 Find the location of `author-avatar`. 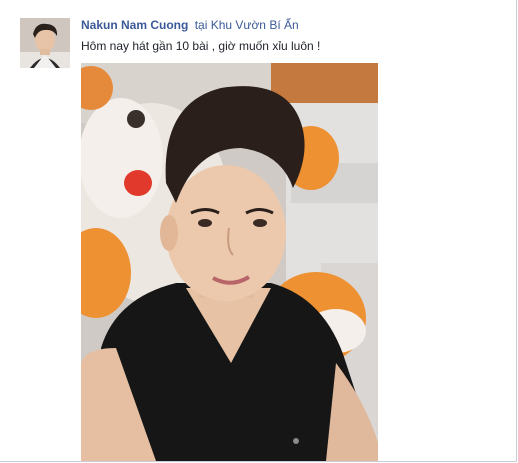

author-avatar is located at coordinates (45, 43).